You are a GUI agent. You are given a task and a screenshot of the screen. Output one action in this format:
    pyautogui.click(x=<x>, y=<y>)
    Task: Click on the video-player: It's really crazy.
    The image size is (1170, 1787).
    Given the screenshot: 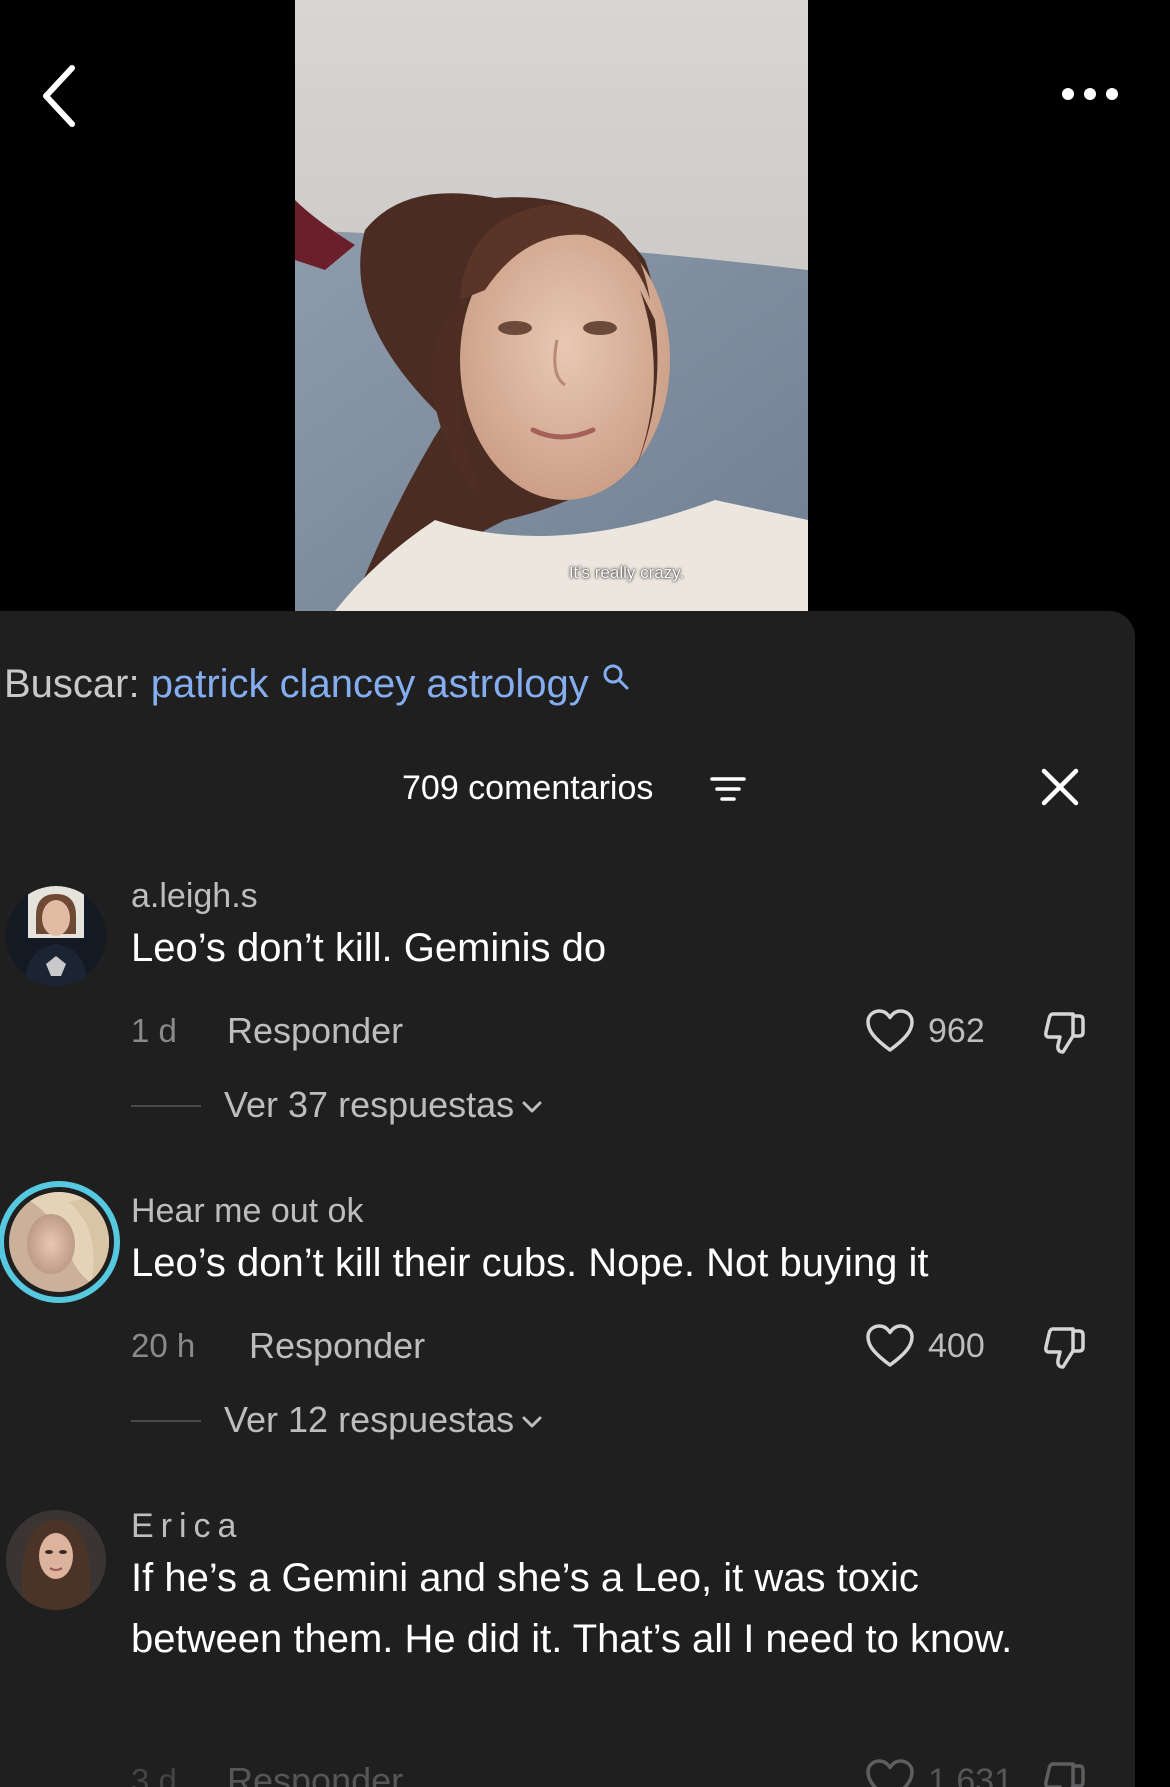 What is the action you would take?
    pyautogui.click(x=551, y=305)
    